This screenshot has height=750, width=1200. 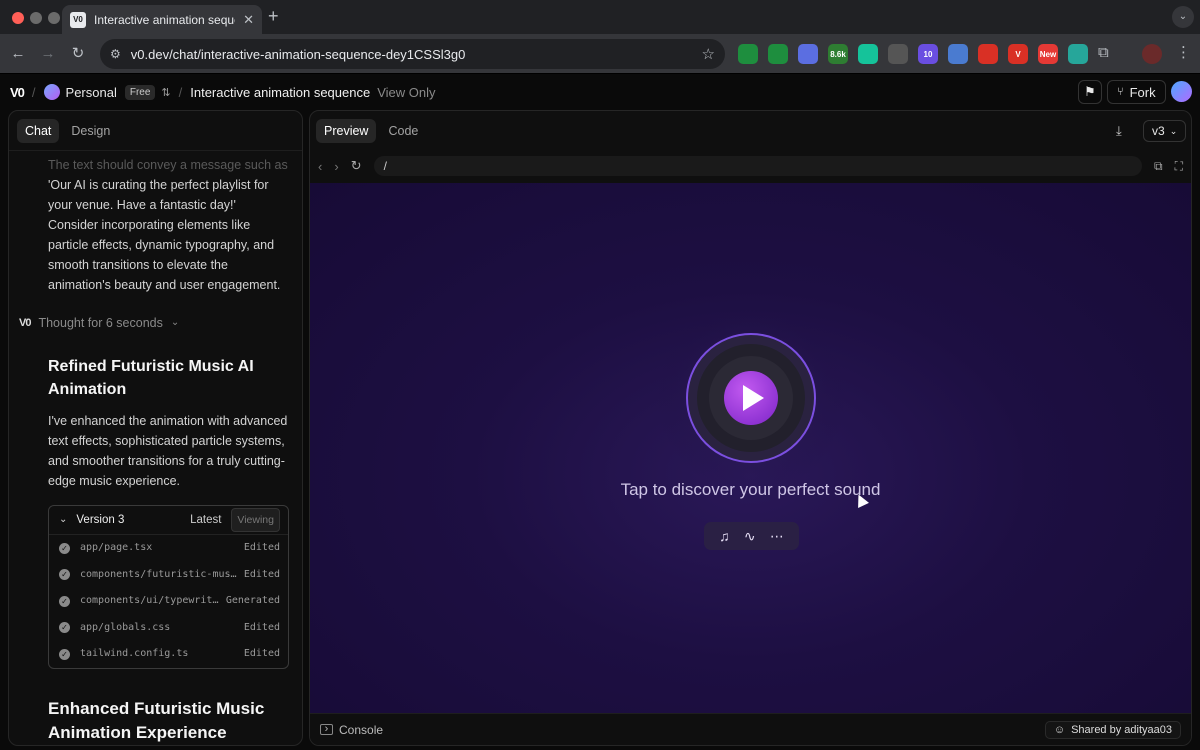 I want to click on fork-icon: ⑂, so click(x=1120, y=92).